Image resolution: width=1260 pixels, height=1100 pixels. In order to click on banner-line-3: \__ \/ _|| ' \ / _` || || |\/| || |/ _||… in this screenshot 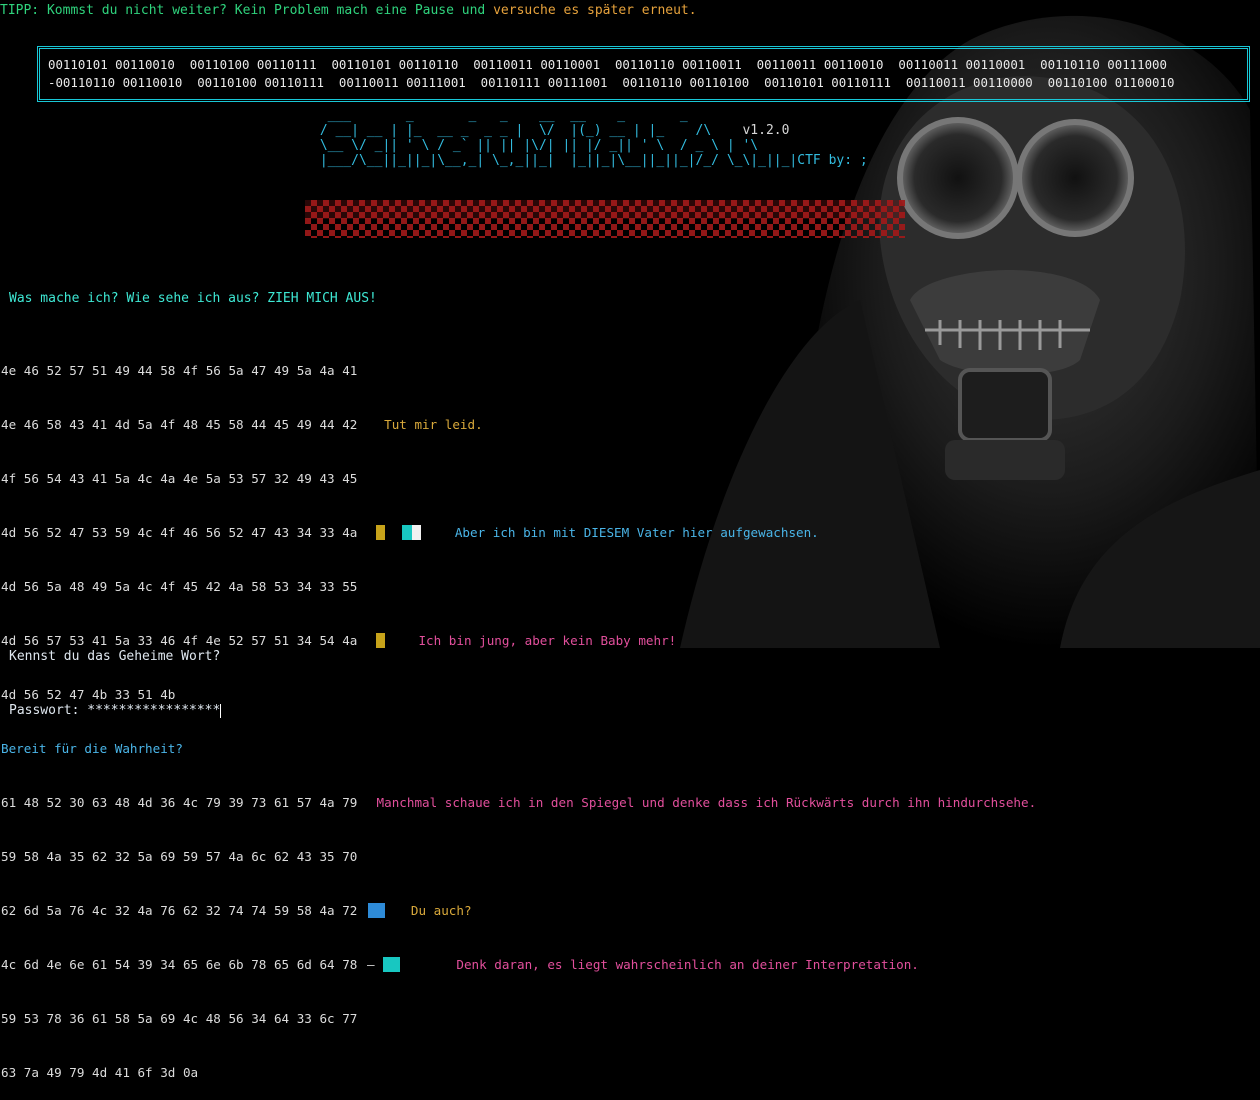, I will do `click(535, 145)`.